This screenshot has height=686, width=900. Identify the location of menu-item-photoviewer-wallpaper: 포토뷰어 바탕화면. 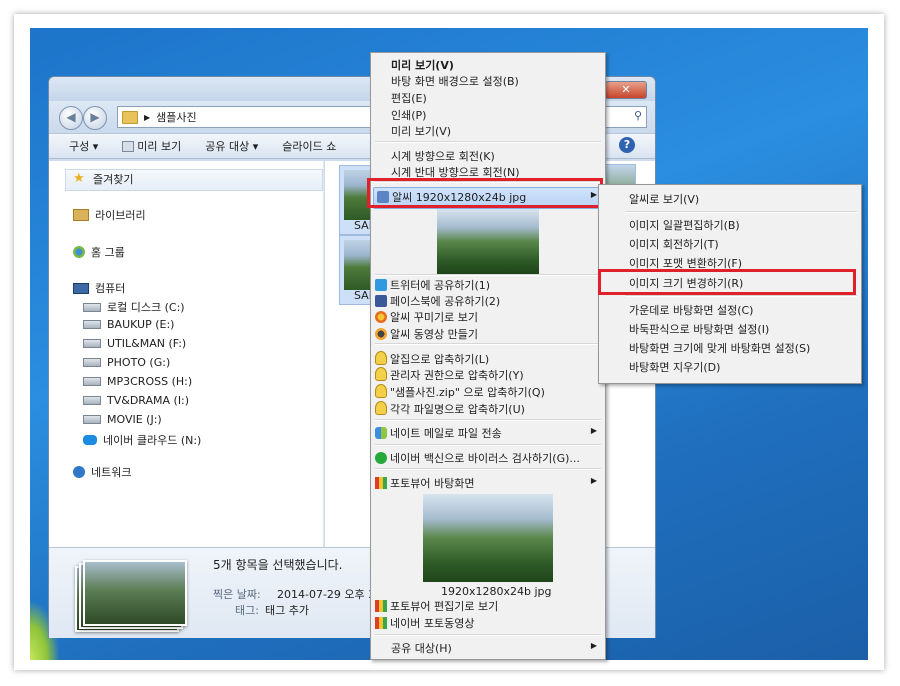
(424, 483).